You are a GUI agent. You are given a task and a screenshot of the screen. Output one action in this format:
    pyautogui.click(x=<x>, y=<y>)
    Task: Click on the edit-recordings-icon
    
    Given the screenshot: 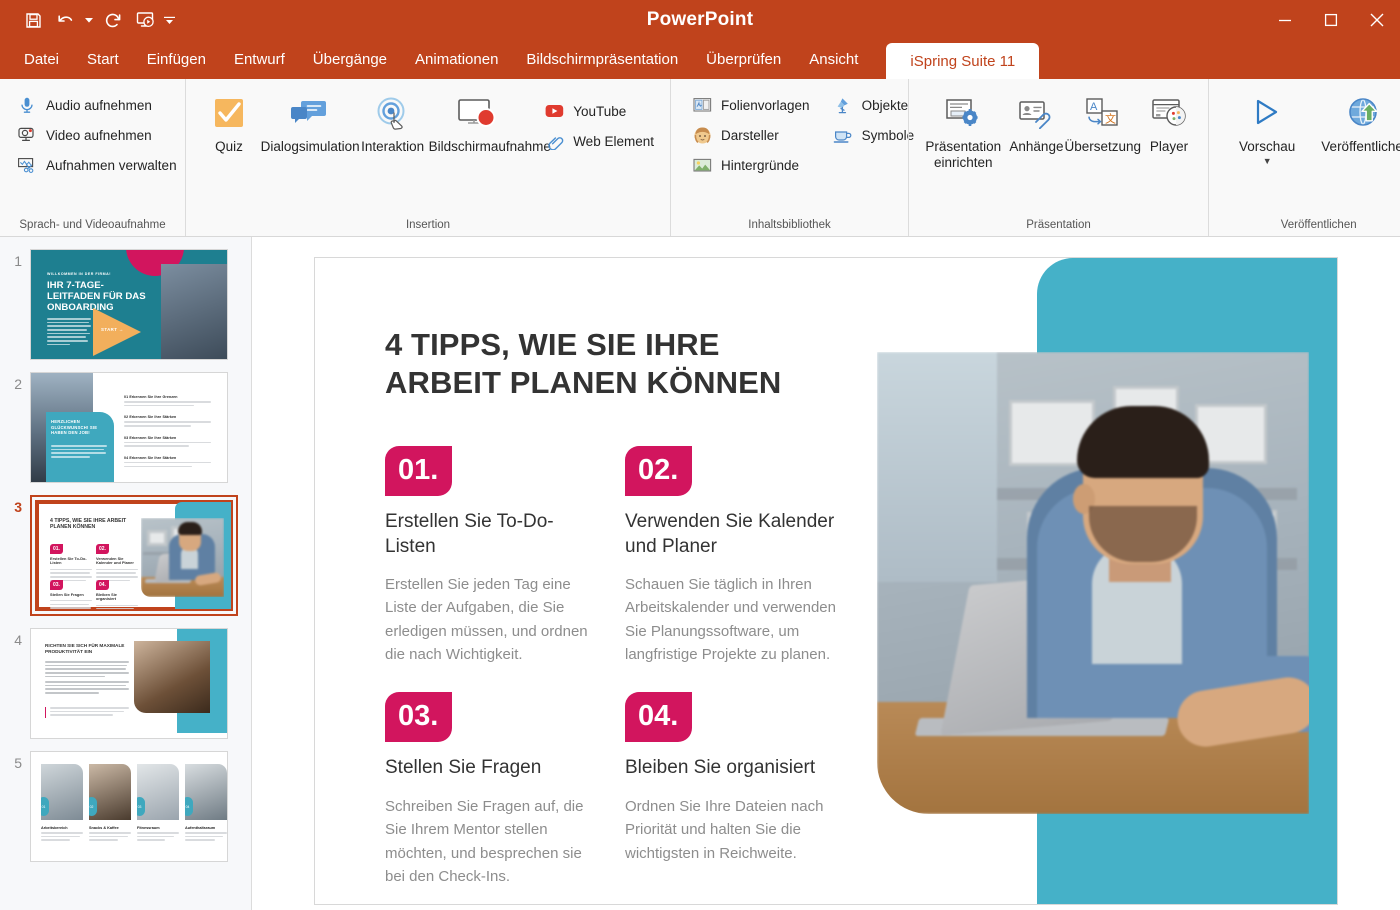 What is the action you would take?
    pyautogui.click(x=27, y=165)
    